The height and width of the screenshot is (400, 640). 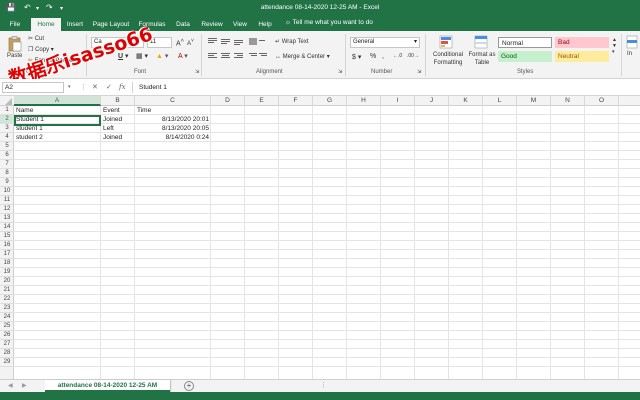 I want to click on row-header-18: 18, so click(x=7, y=263).